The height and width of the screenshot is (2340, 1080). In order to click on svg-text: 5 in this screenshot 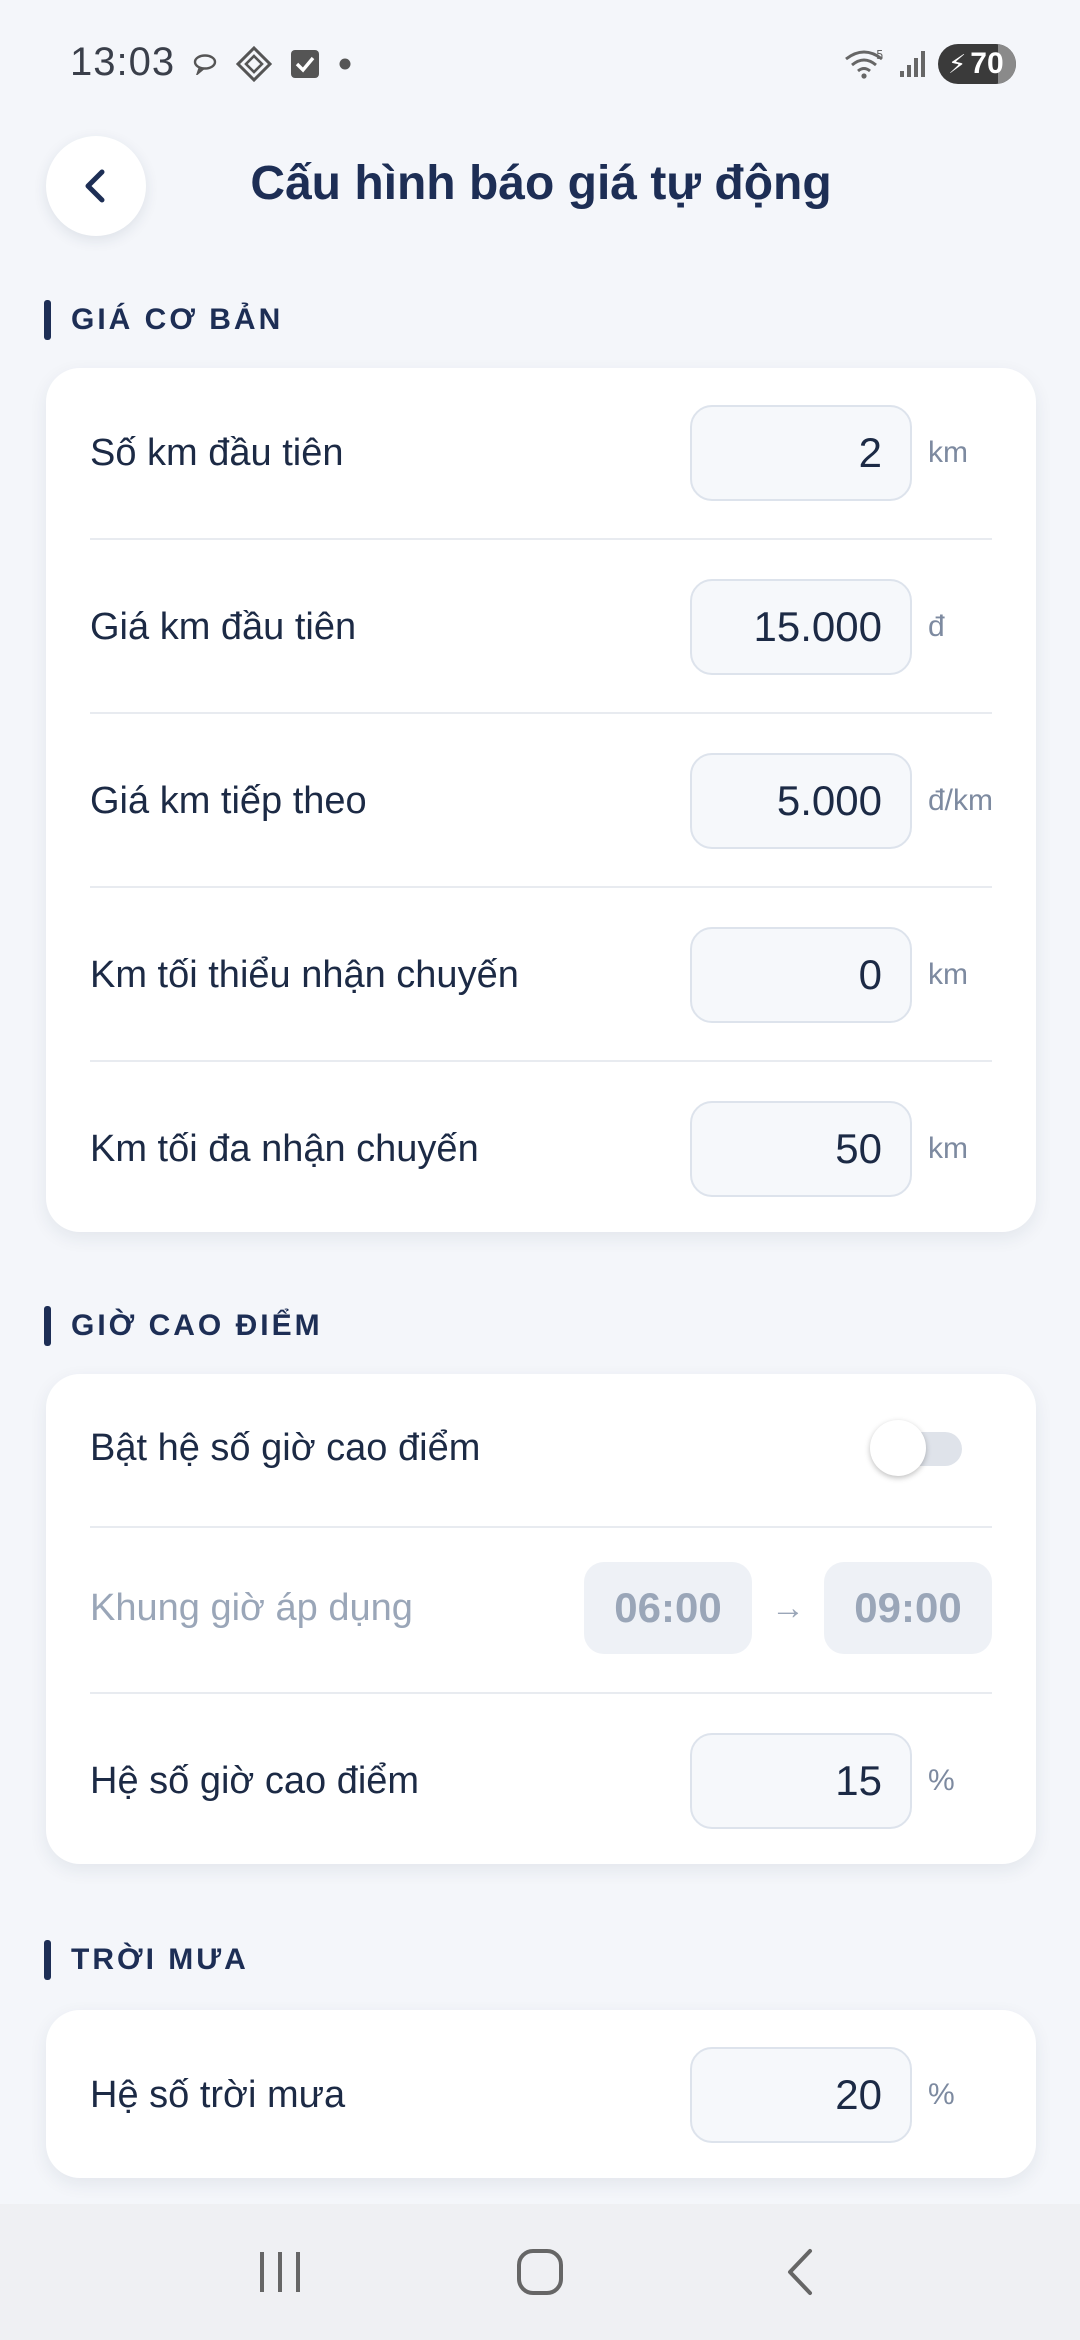, I will do `click(880, 55)`.